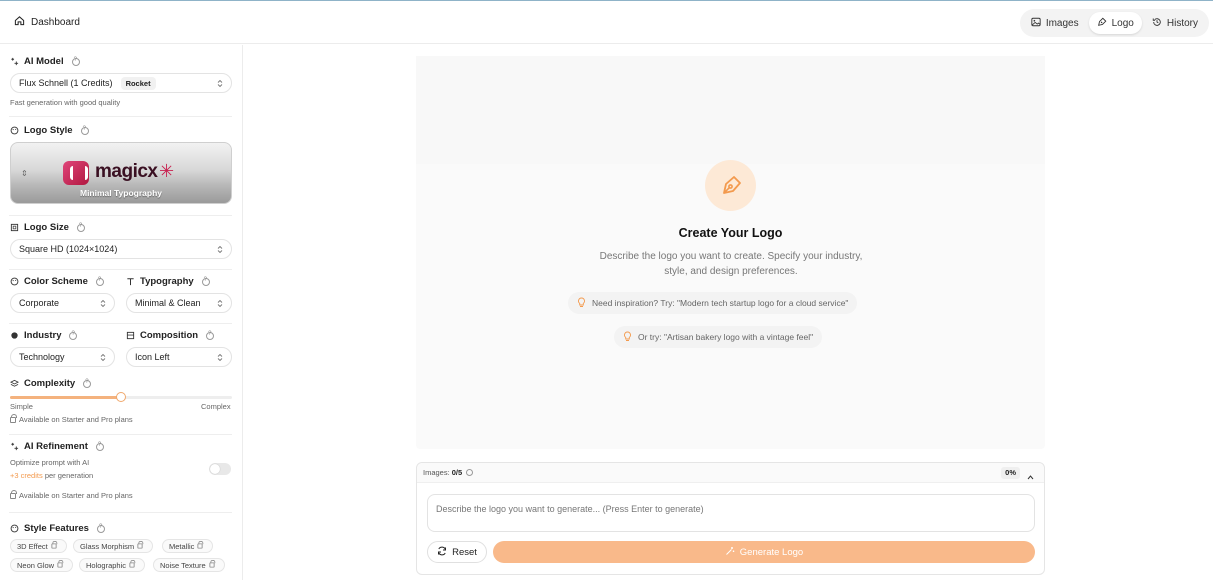  Describe the element at coordinates (44, 61) in the screenshot. I see `ai-model-title: AI Model` at that location.